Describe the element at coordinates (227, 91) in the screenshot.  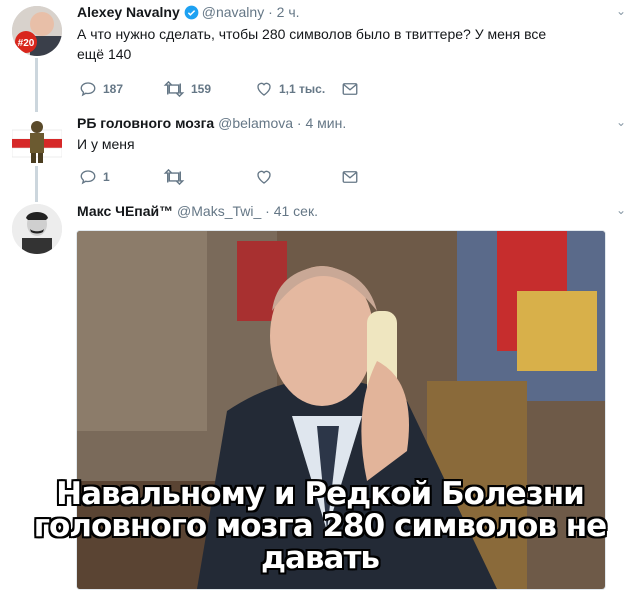
I see `tweet-actions: 187 159 1,1 тыс.` at that location.